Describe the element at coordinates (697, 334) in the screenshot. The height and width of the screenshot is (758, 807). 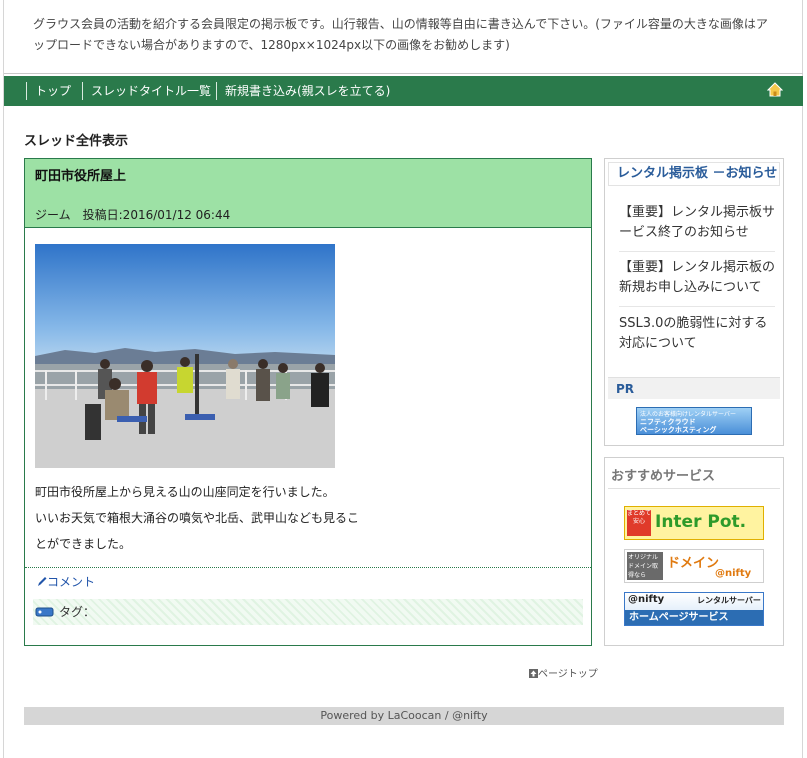
I see `notice-item: SSL3.0の脆弱性に対する対応について` at that location.